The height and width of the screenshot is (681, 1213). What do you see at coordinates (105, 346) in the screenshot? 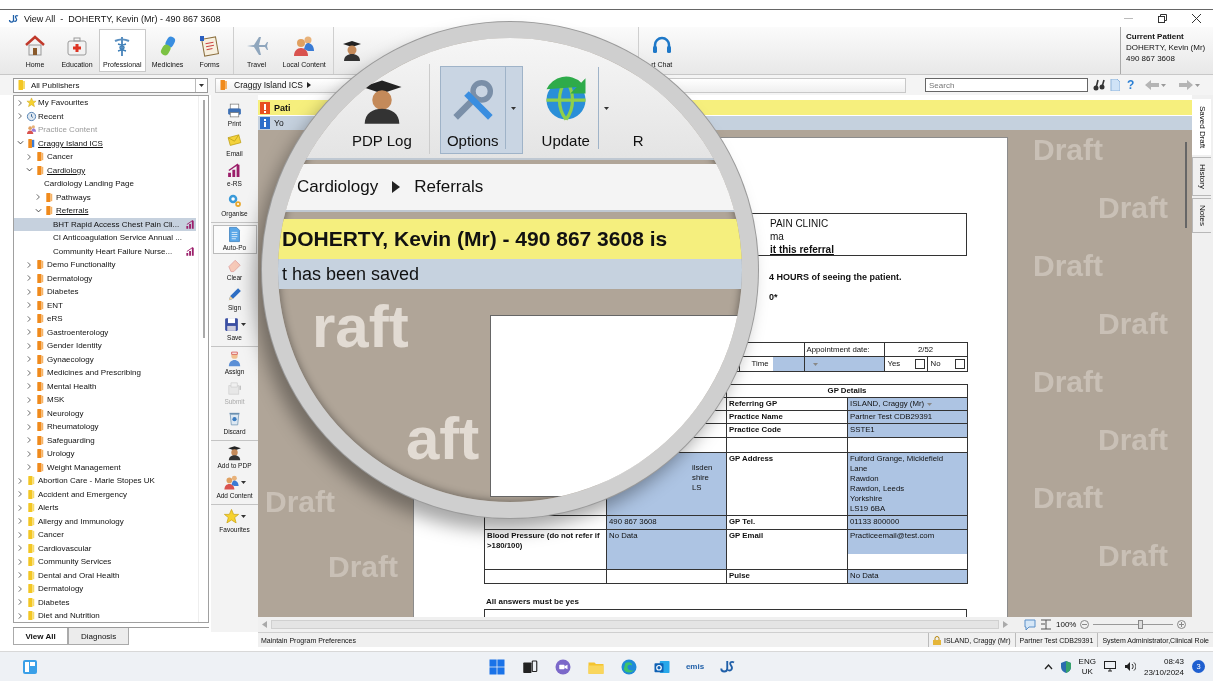
I see `tree-item: Gender Identity` at bounding box center [105, 346].